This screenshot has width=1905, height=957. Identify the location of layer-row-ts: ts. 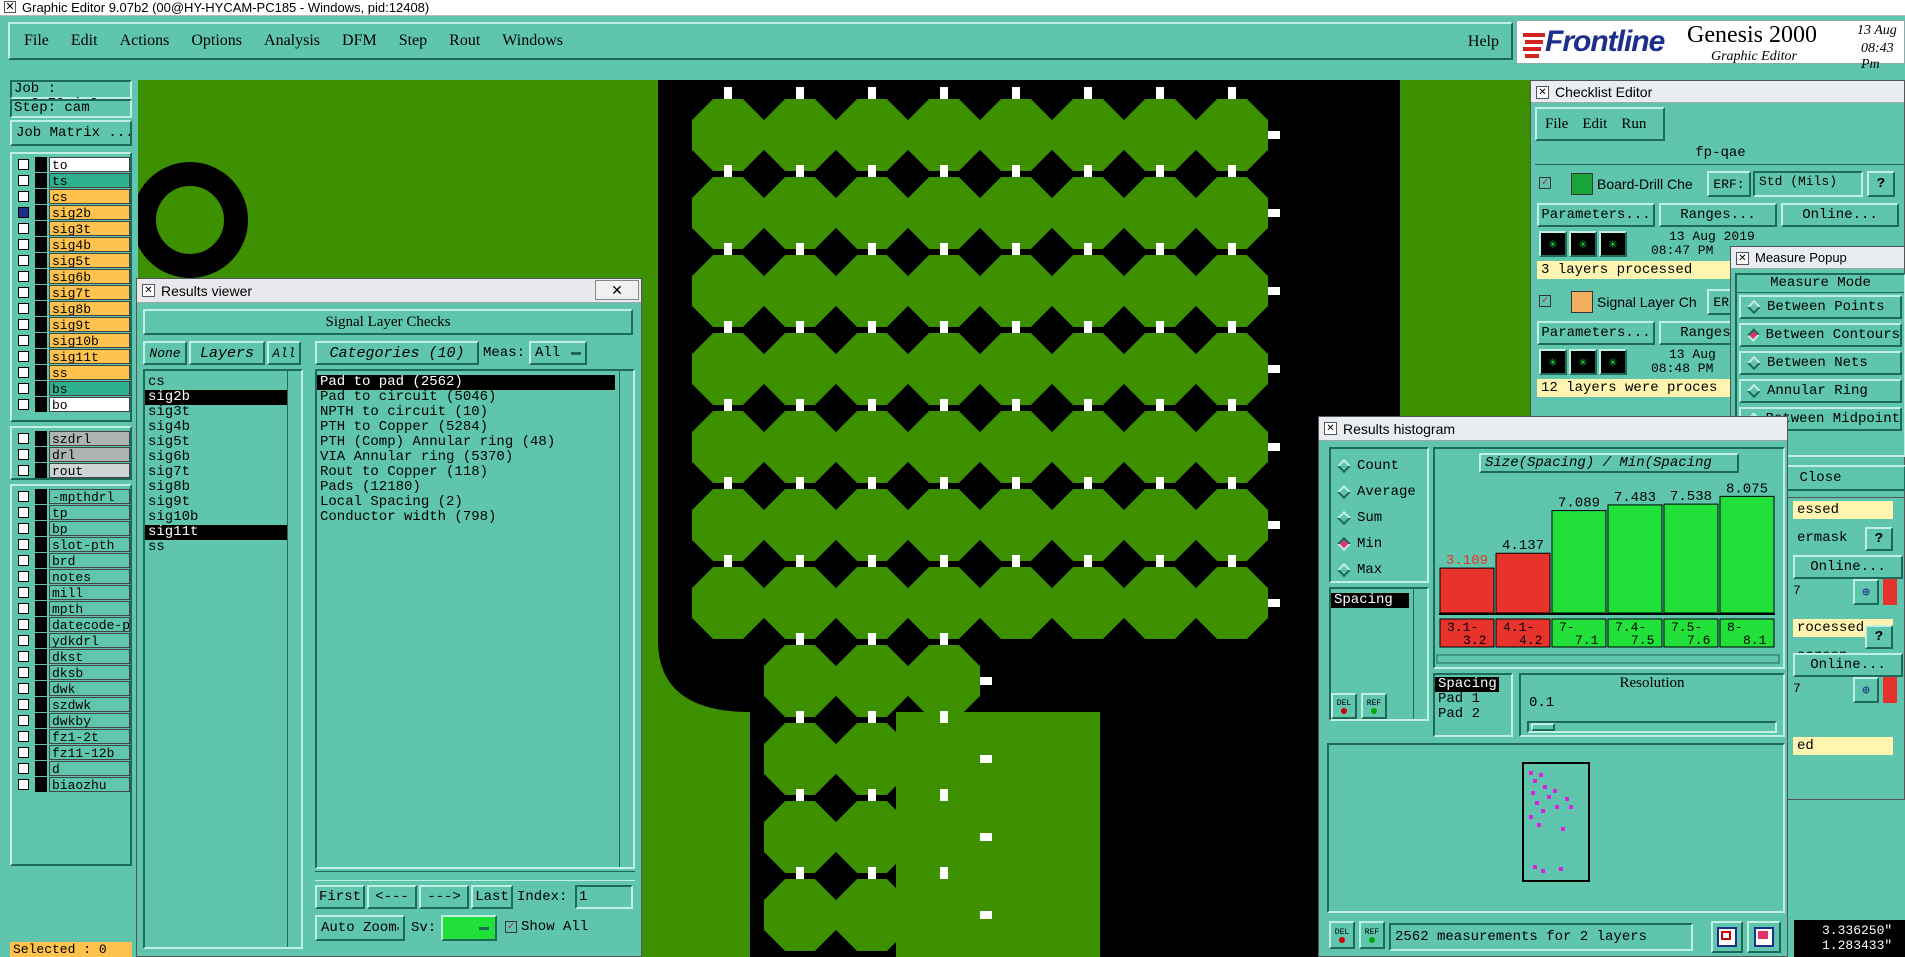
(71, 180).